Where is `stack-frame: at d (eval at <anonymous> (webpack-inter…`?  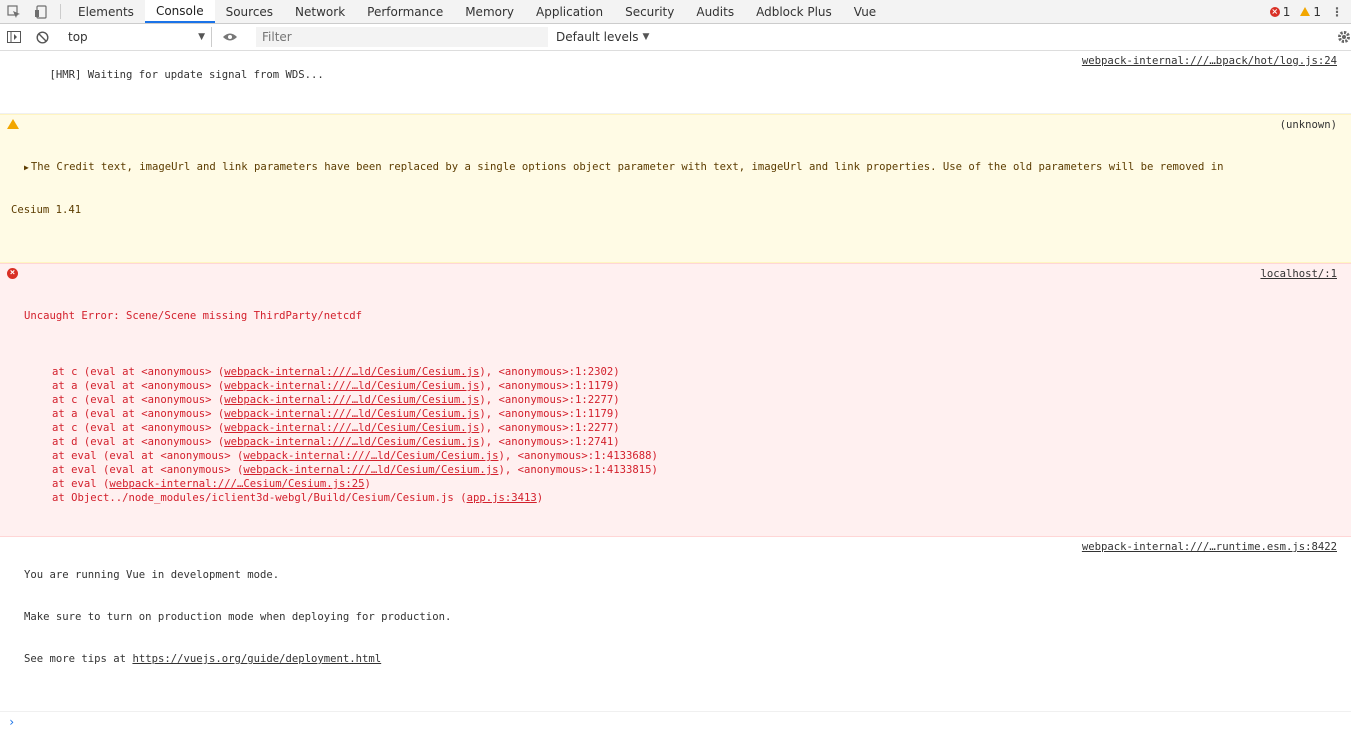 stack-frame: at d (eval at <anonymous> (webpack-inter… is located at coordinates (680, 442).